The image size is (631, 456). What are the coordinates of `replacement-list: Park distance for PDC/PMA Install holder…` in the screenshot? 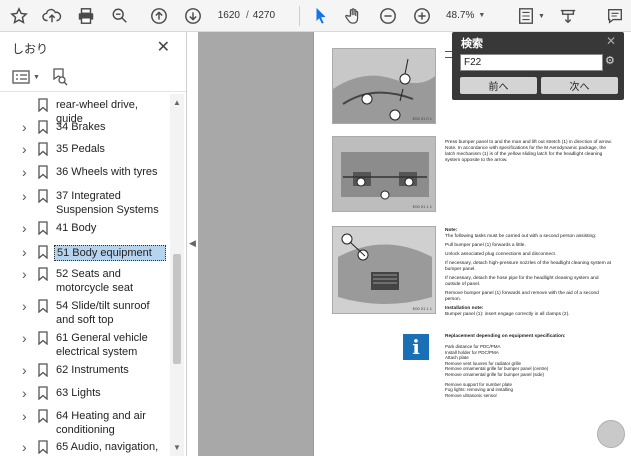 It's located at (530, 371).